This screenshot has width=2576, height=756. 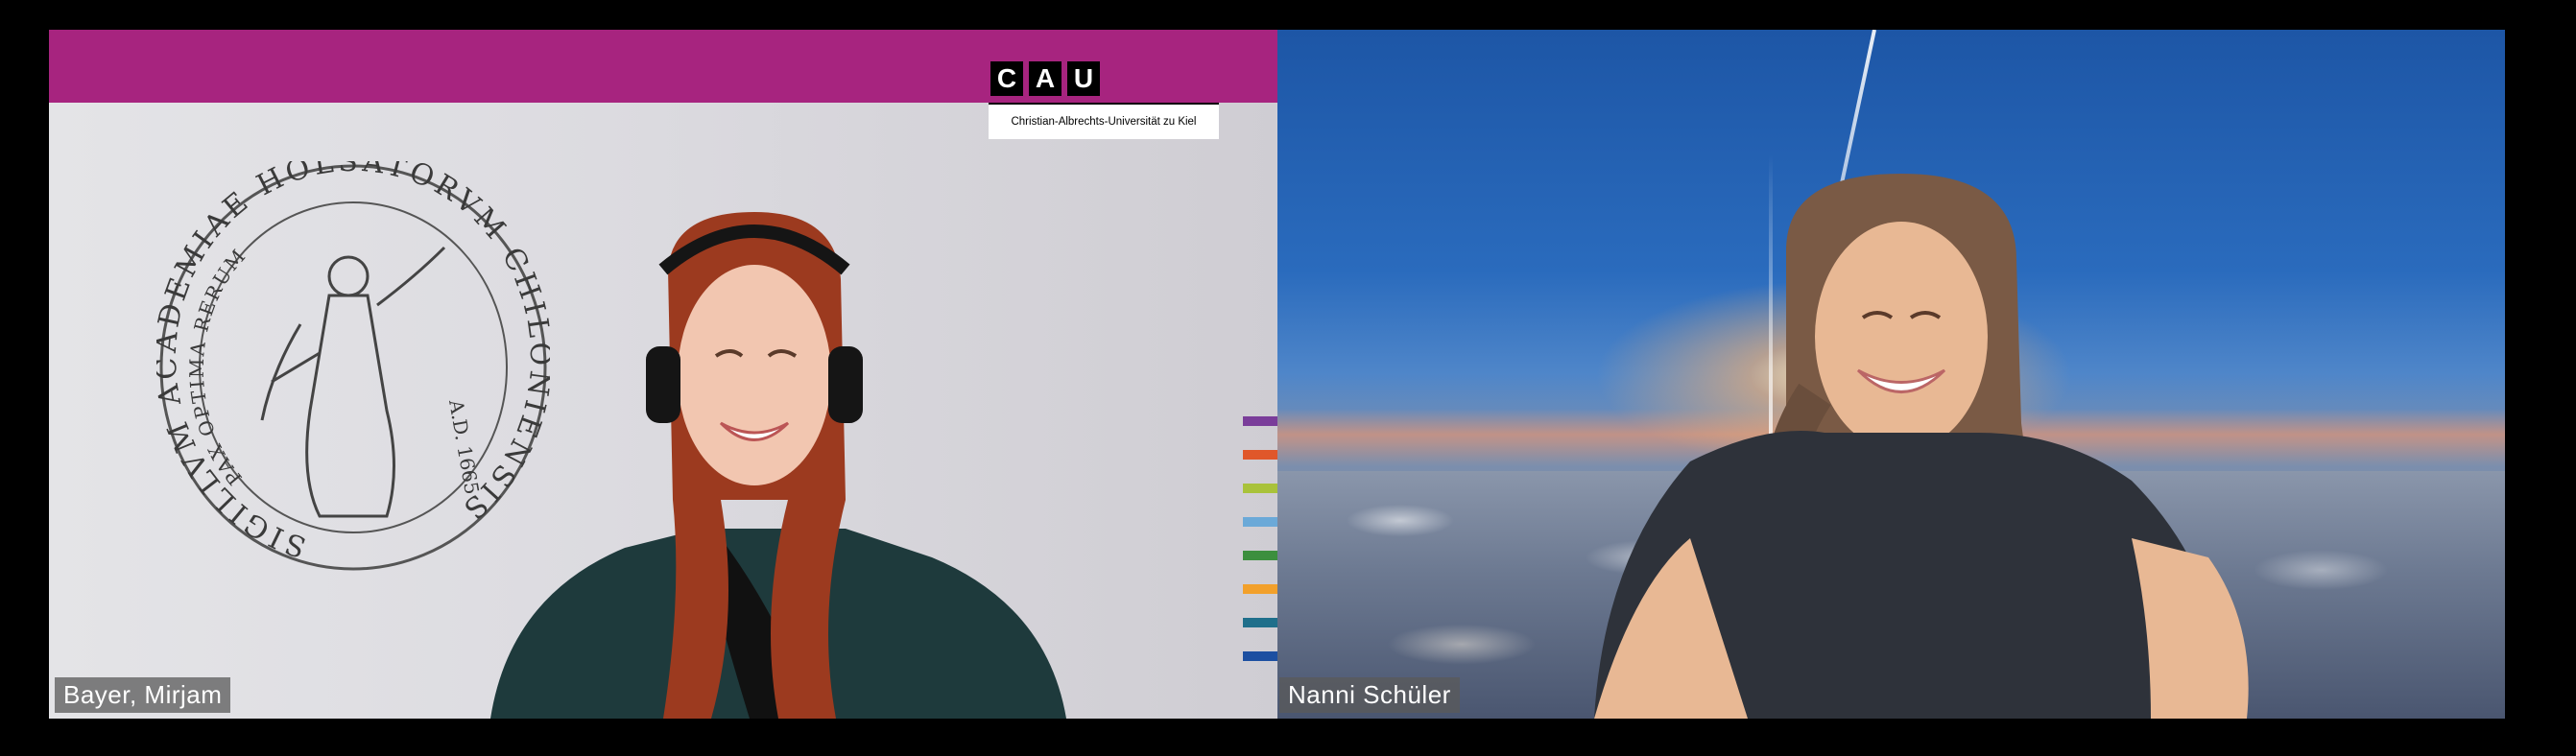 What do you see at coordinates (1369, 695) in the screenshot?
I see `participant-name-label: Nanni Schüler` at bounding box center [1369, 695].